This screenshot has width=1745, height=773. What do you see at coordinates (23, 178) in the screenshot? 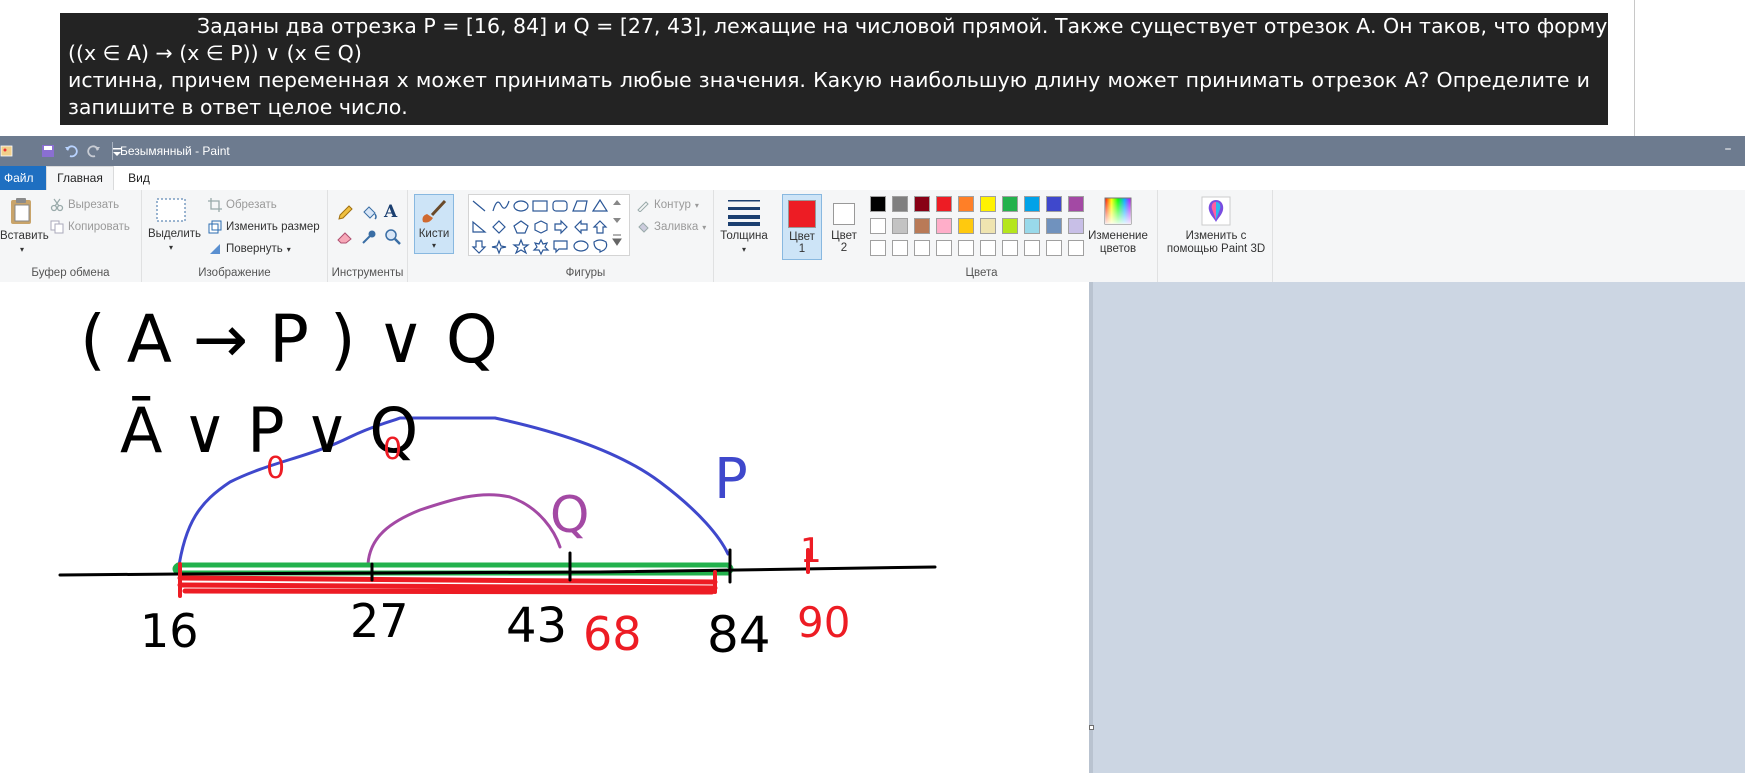
I see `tab-file: Файл` at bounding box center [23, 178].